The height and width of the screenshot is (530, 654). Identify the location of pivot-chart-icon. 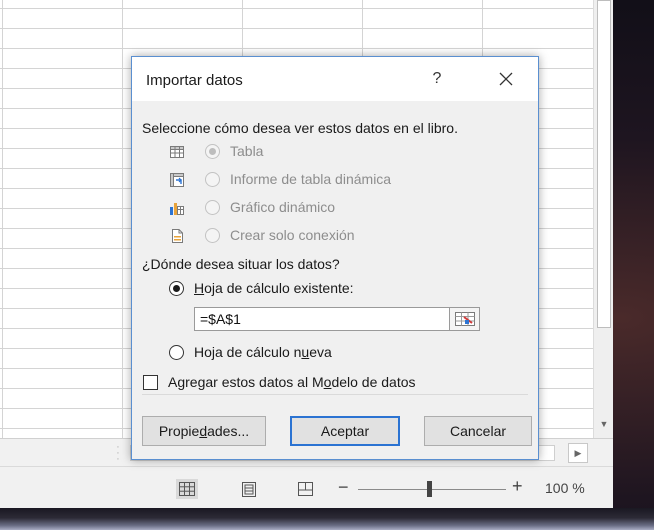
(177, 209).